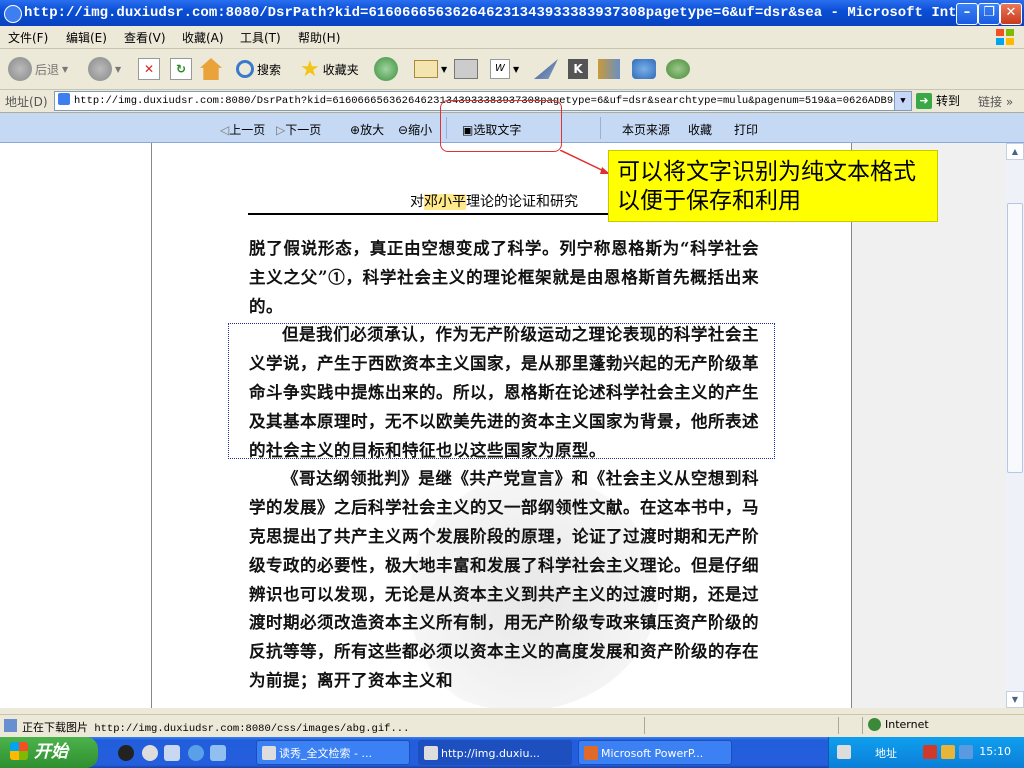 This screenshot has width=1024, height=768. What do you see at coordinates (203, 37) in the screenshot?
I see `menu-favorites: 收藏(A)` at bounding box center [203, 37].